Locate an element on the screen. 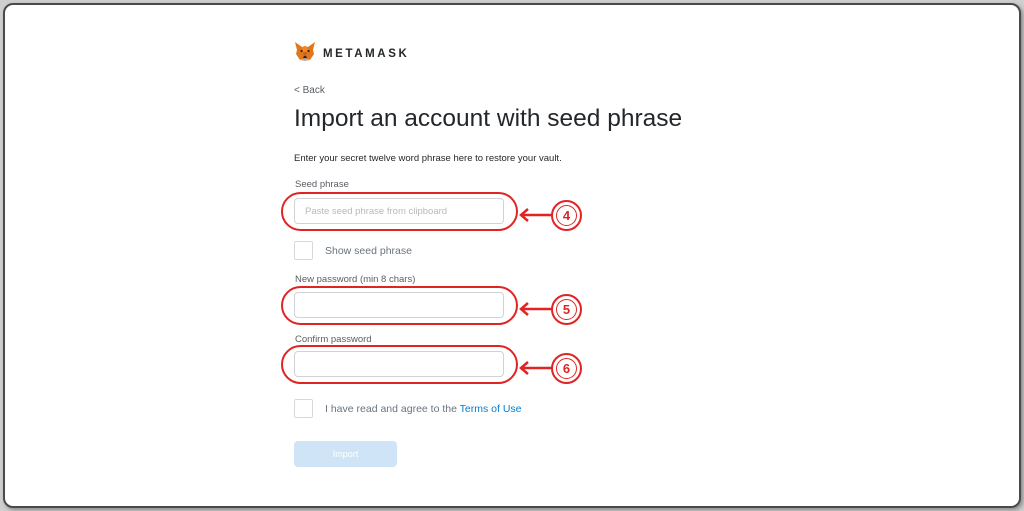 The image size is (1024, 511). annotation-highlight-seed is located at coordinates (399, 211).